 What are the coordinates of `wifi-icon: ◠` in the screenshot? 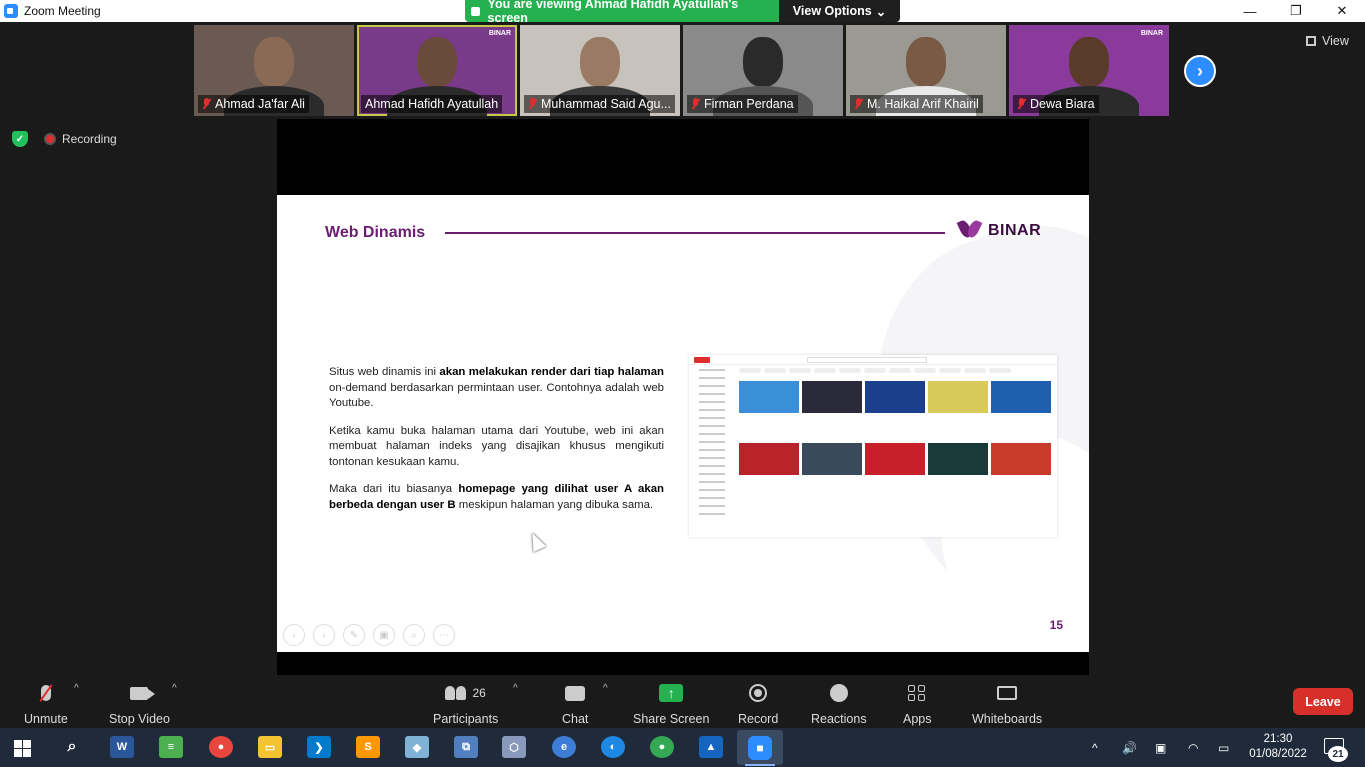 It's located at (1193, 747).